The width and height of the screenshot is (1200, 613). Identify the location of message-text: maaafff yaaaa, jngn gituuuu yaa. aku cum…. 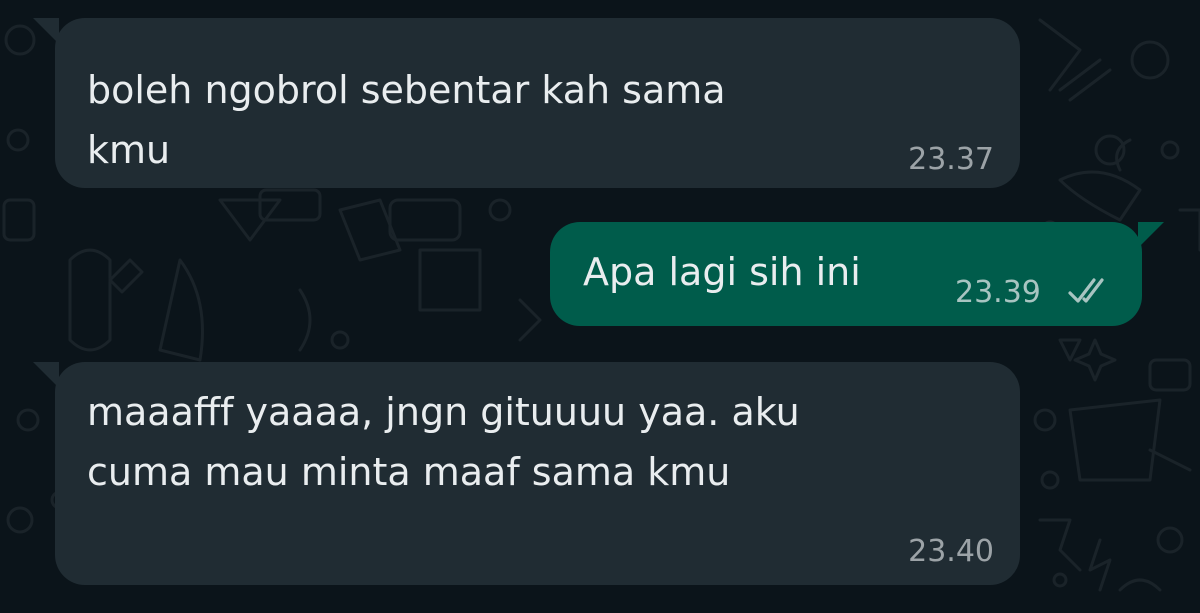
(443, 442).